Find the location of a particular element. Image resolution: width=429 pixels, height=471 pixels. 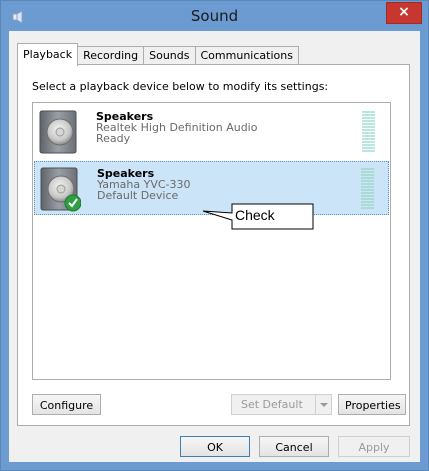

properties-button: Properties is located at coordinates (372, 404).